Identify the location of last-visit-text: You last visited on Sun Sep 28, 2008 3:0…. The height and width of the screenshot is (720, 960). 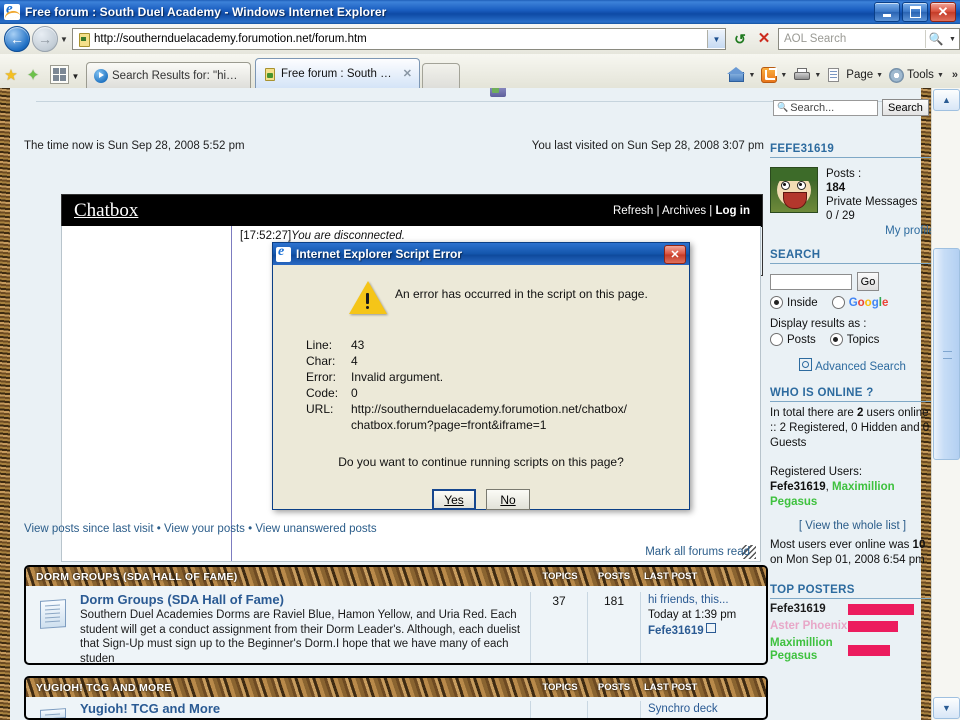
(647, 146).